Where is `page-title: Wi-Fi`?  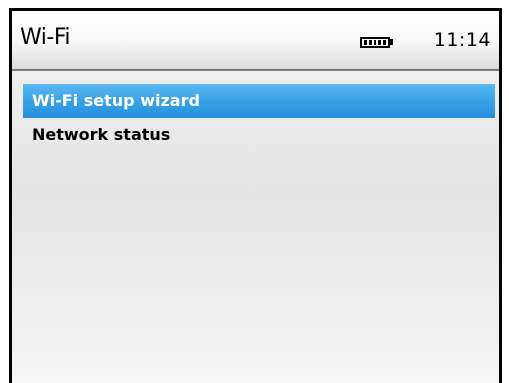
page-title: Wi-Fi is located at coordinates (45, 37).